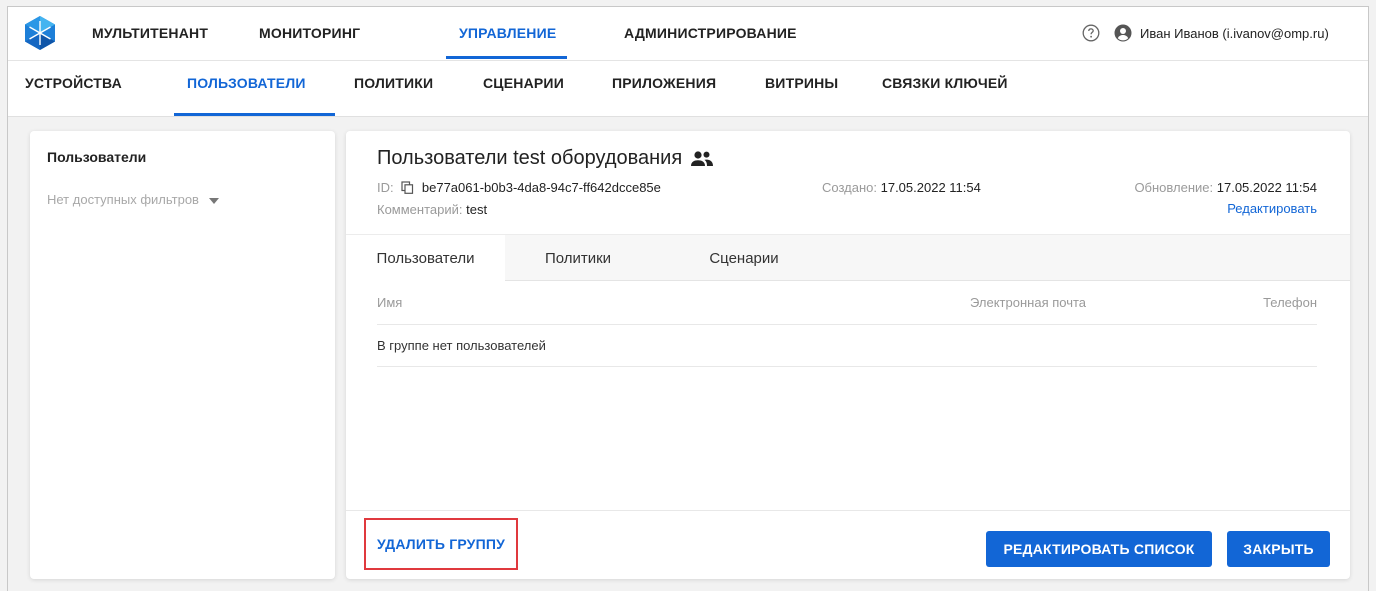 The height and width of the screenshot is (591, 1376). I want to click on group-created-label: Создано:, so click(849, 187).